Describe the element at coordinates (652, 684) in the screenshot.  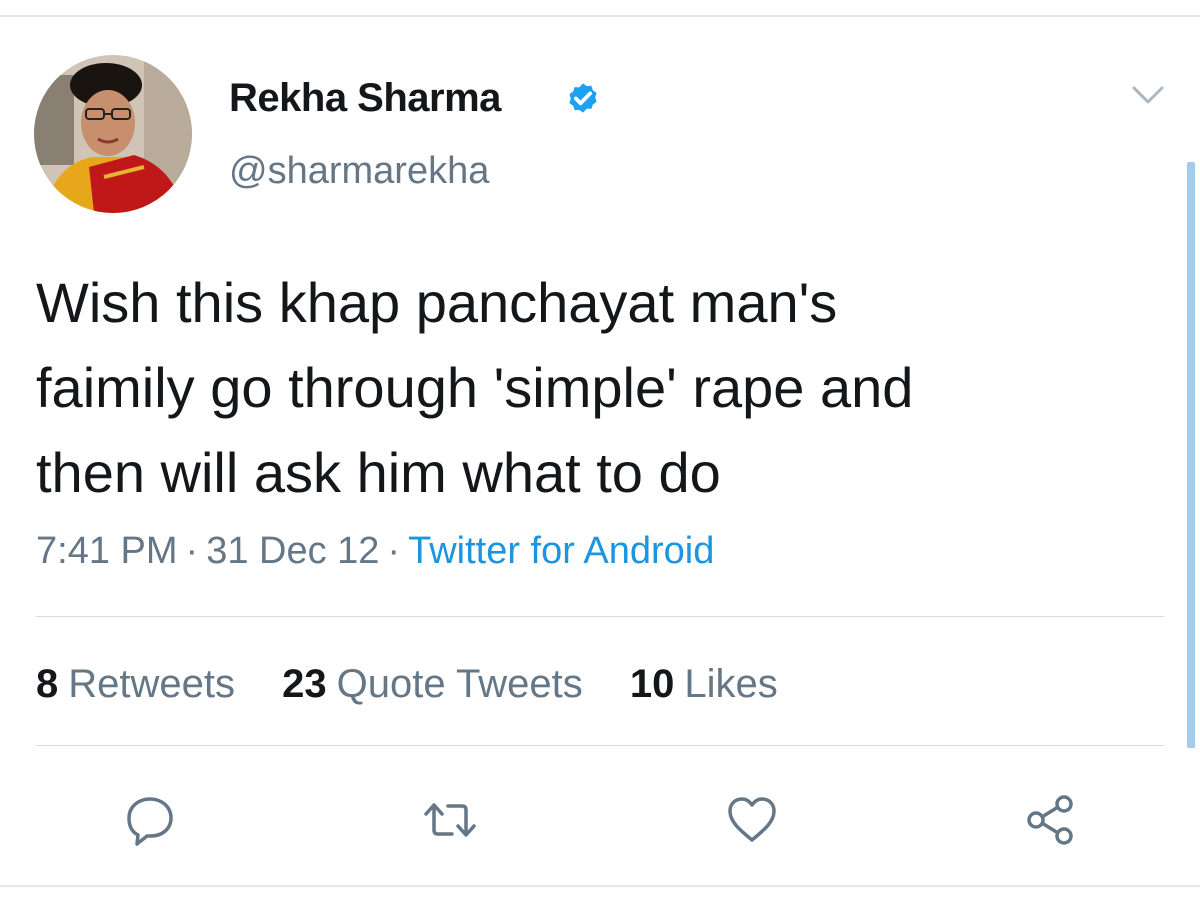
I see `likes-count: 10` at that location.